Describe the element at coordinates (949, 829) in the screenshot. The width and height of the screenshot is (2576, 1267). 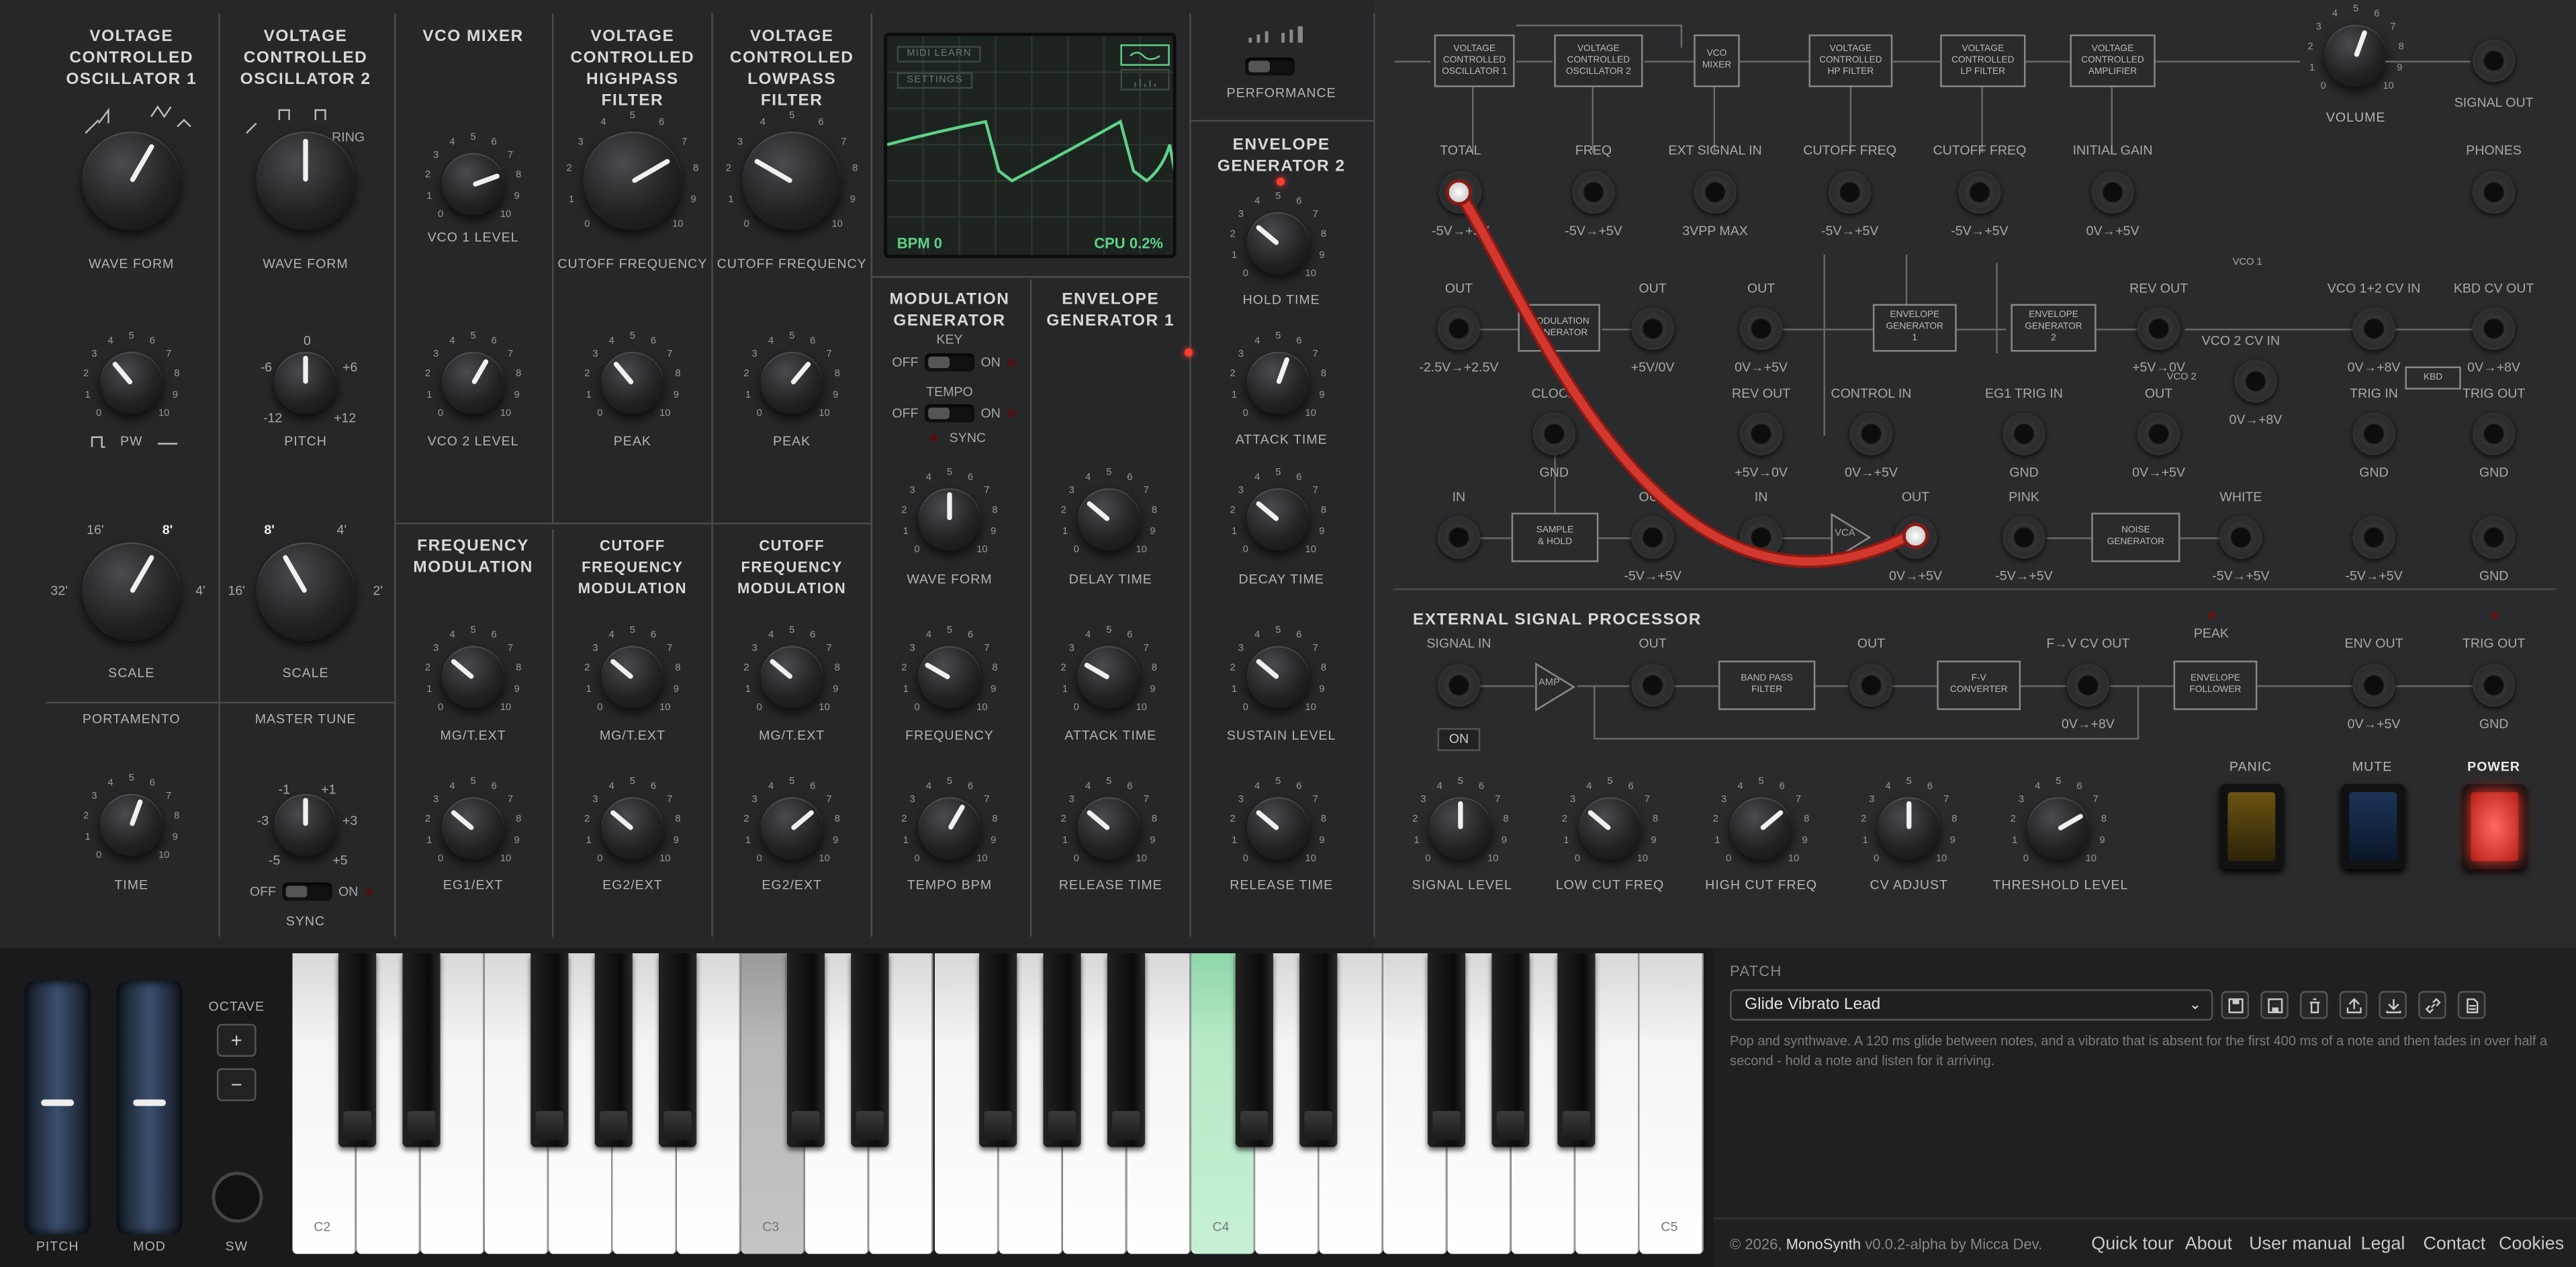
I see `mg-tempo-knob` at that location.